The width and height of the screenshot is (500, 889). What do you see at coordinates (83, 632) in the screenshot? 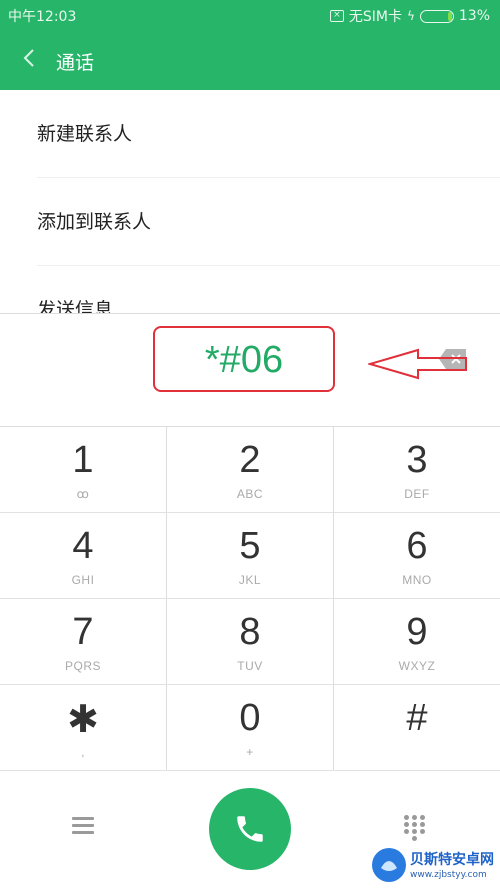
I see `key-digit: 7` at bounding box center [83, 632].